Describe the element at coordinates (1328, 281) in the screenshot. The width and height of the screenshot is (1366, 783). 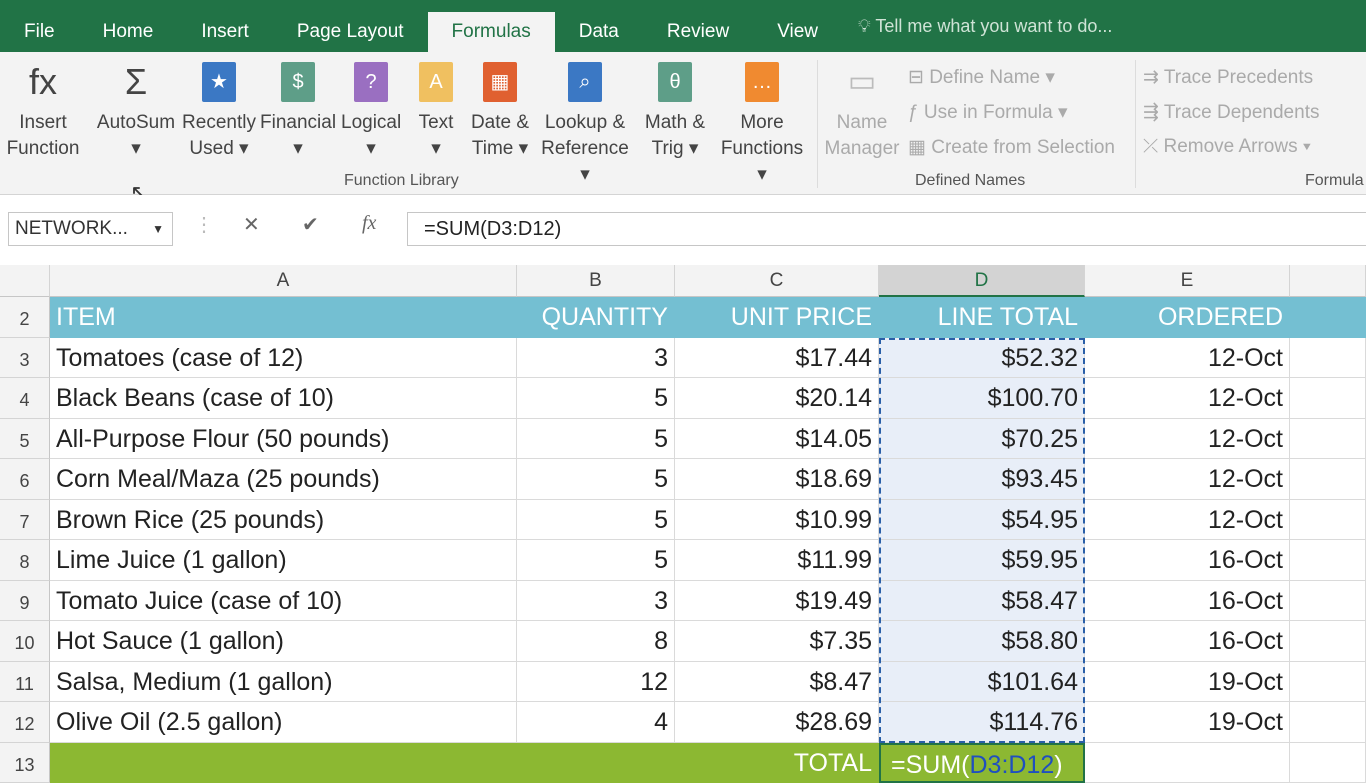
I see `column-header-F` at that location.